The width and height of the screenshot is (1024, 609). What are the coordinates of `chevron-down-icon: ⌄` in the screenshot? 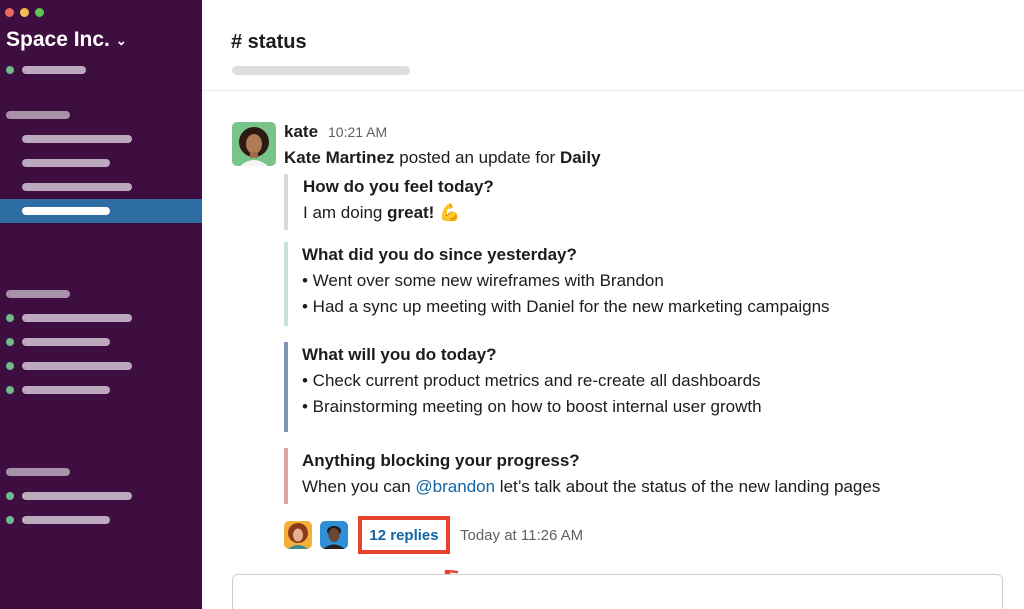 It's located at (121, 40).